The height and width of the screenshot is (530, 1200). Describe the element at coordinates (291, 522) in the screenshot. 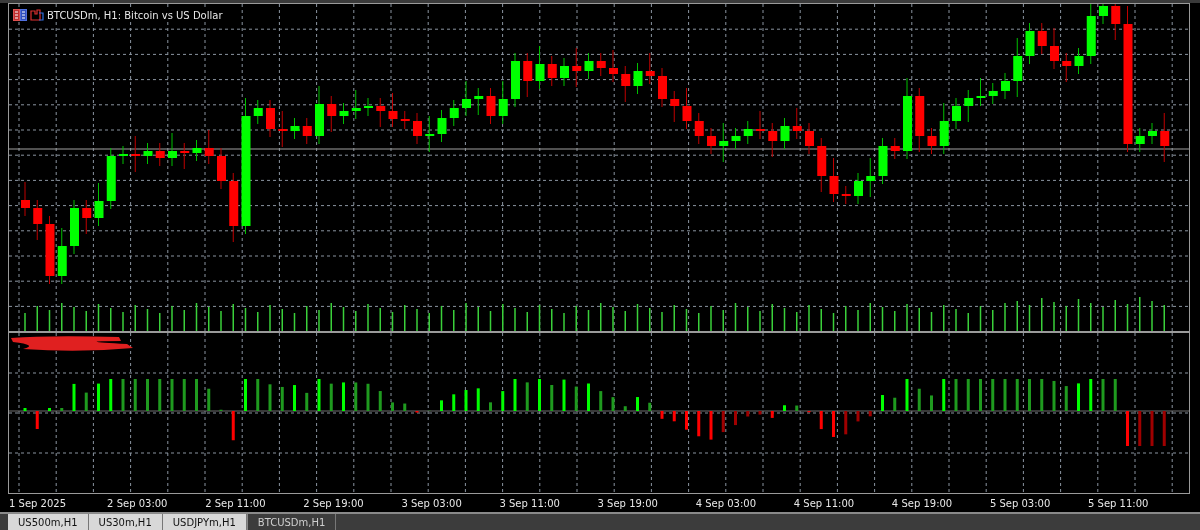

I see `chart-tab: BTCUSDm,H1` at that location.